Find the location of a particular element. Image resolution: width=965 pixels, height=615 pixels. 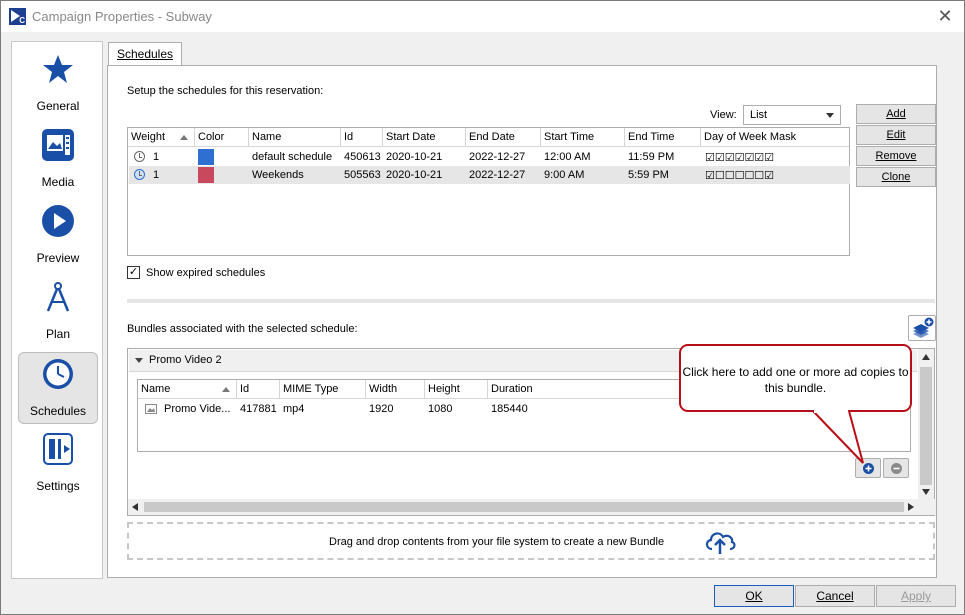

col-bundle-name: Name is located at coordinates (187, 389).